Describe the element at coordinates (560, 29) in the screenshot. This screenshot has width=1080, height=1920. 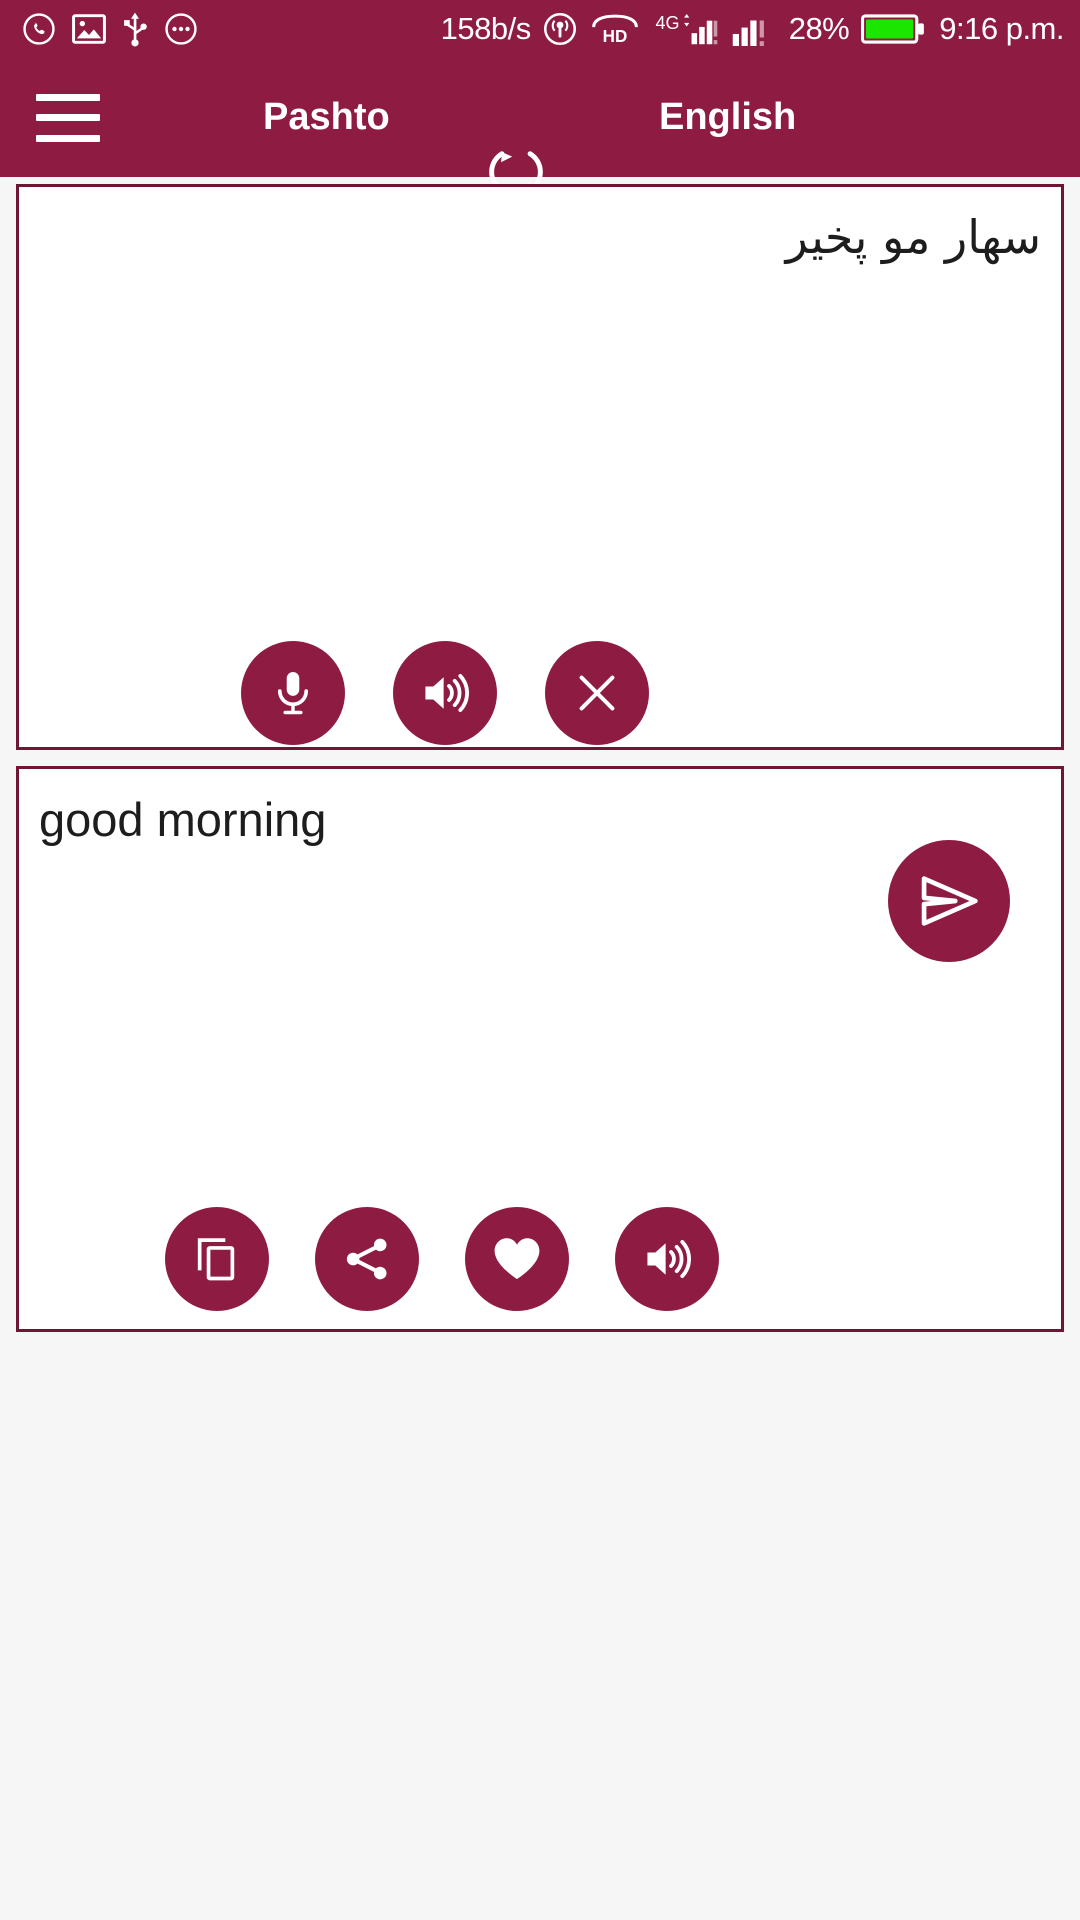
I see `hotspot-icon` at that location.